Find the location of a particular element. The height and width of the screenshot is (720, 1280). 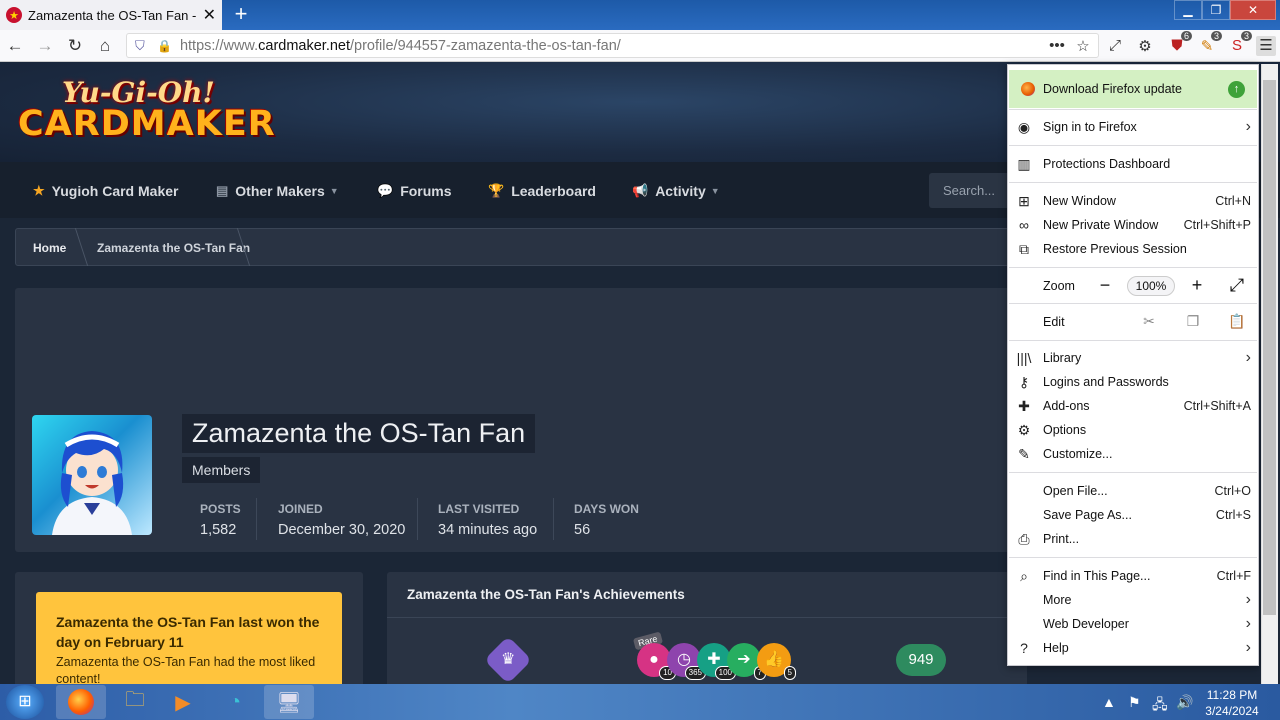

achievement-badge-icon: ◷ 365 is located at coordinates (686, 661).